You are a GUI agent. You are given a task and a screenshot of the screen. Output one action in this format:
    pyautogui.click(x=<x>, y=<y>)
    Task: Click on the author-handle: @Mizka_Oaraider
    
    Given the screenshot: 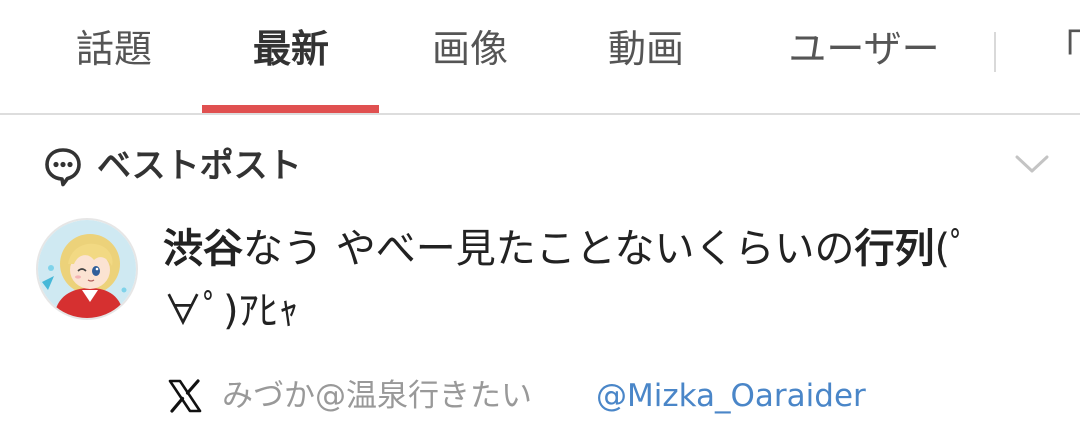 What is the action you would take?
    pyautogui.click(x=731, y=396)
    